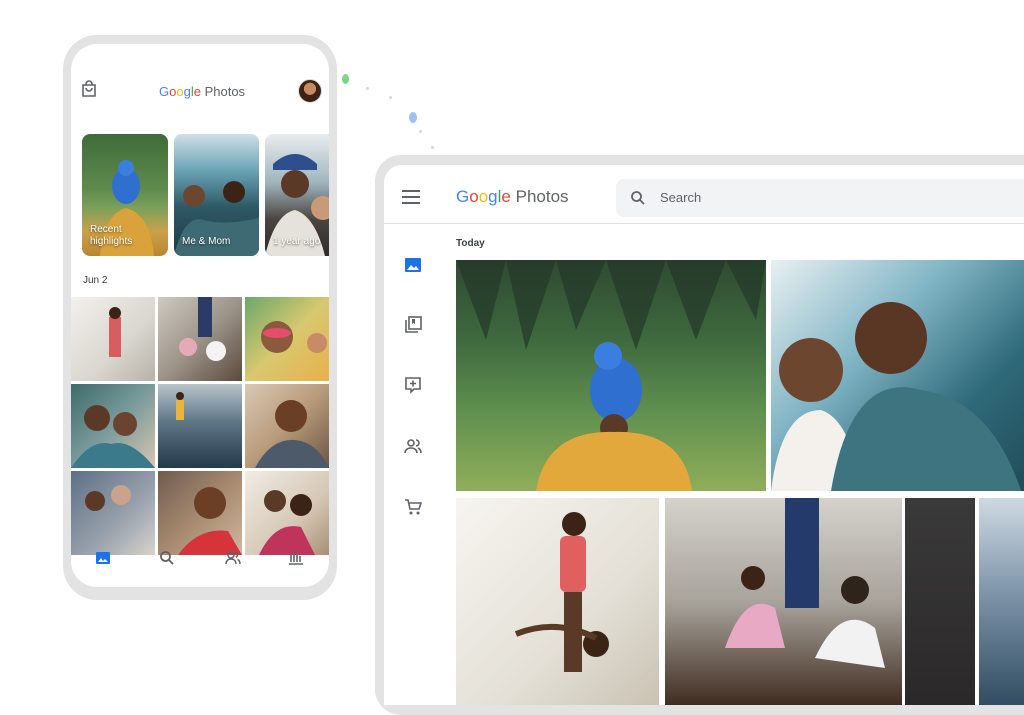 This screenshot has height=715, width=1024. Describe the element at coordinates (680, 197) in the screenshot. I see `search-input: Search` at that location.